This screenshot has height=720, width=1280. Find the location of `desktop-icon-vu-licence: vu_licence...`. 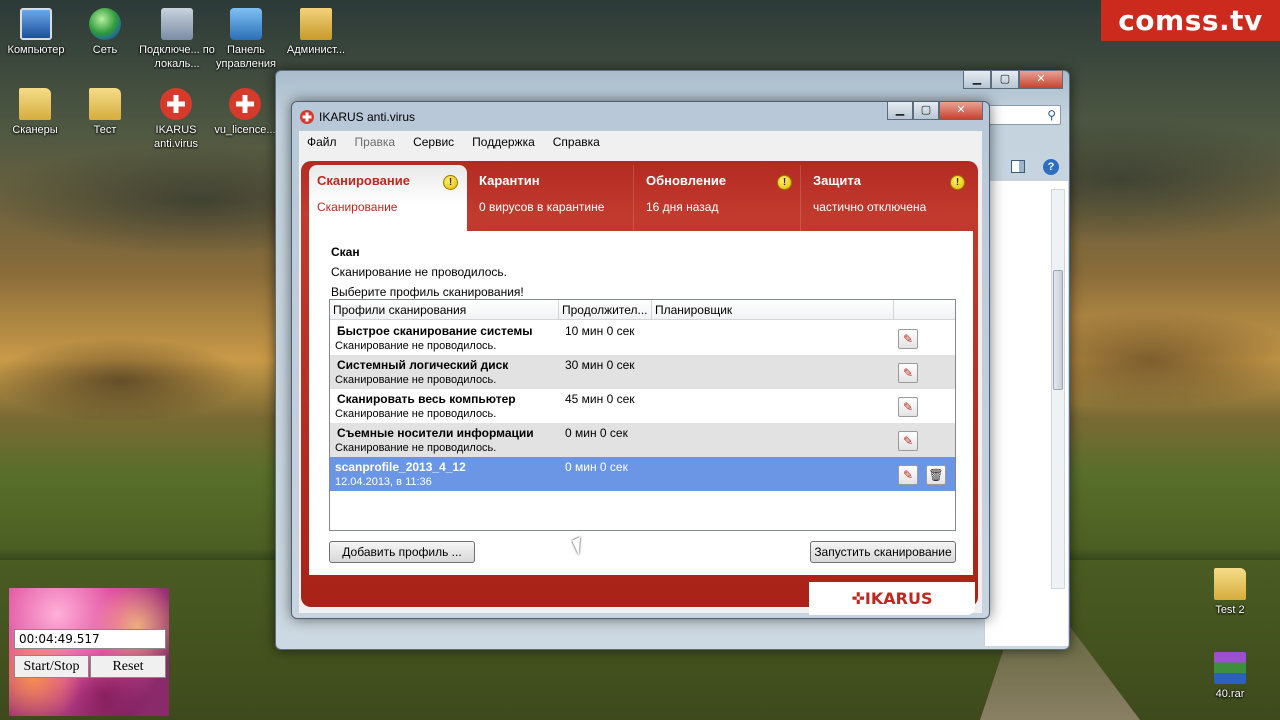

desktop-icon-vu-licence: vu_licence... is located at coordinates (245, 112).